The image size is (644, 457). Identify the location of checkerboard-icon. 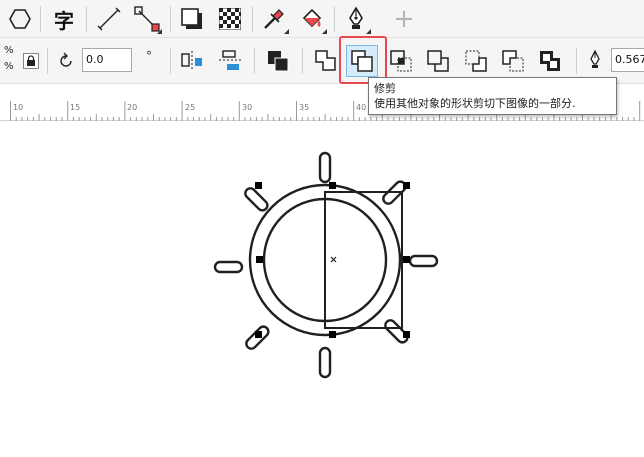
(230, 19).